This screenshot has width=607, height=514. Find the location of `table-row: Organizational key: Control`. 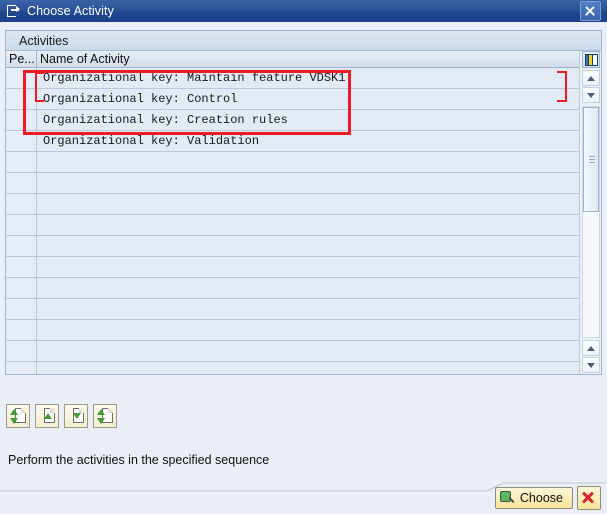

table-row: Organizational key: Control is located at coordinates (292, 99).